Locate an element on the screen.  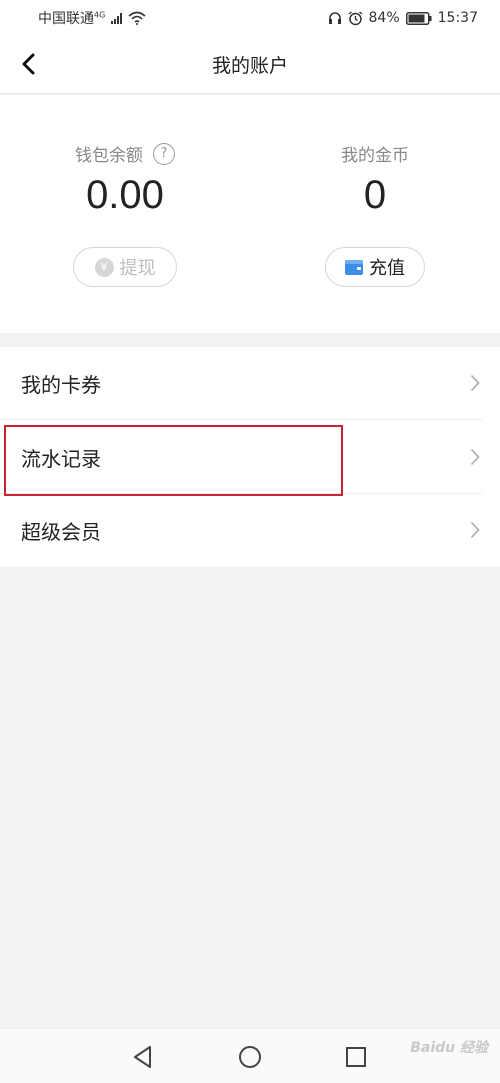
recharge-label: 充值 is located at coordinates (387, 268).